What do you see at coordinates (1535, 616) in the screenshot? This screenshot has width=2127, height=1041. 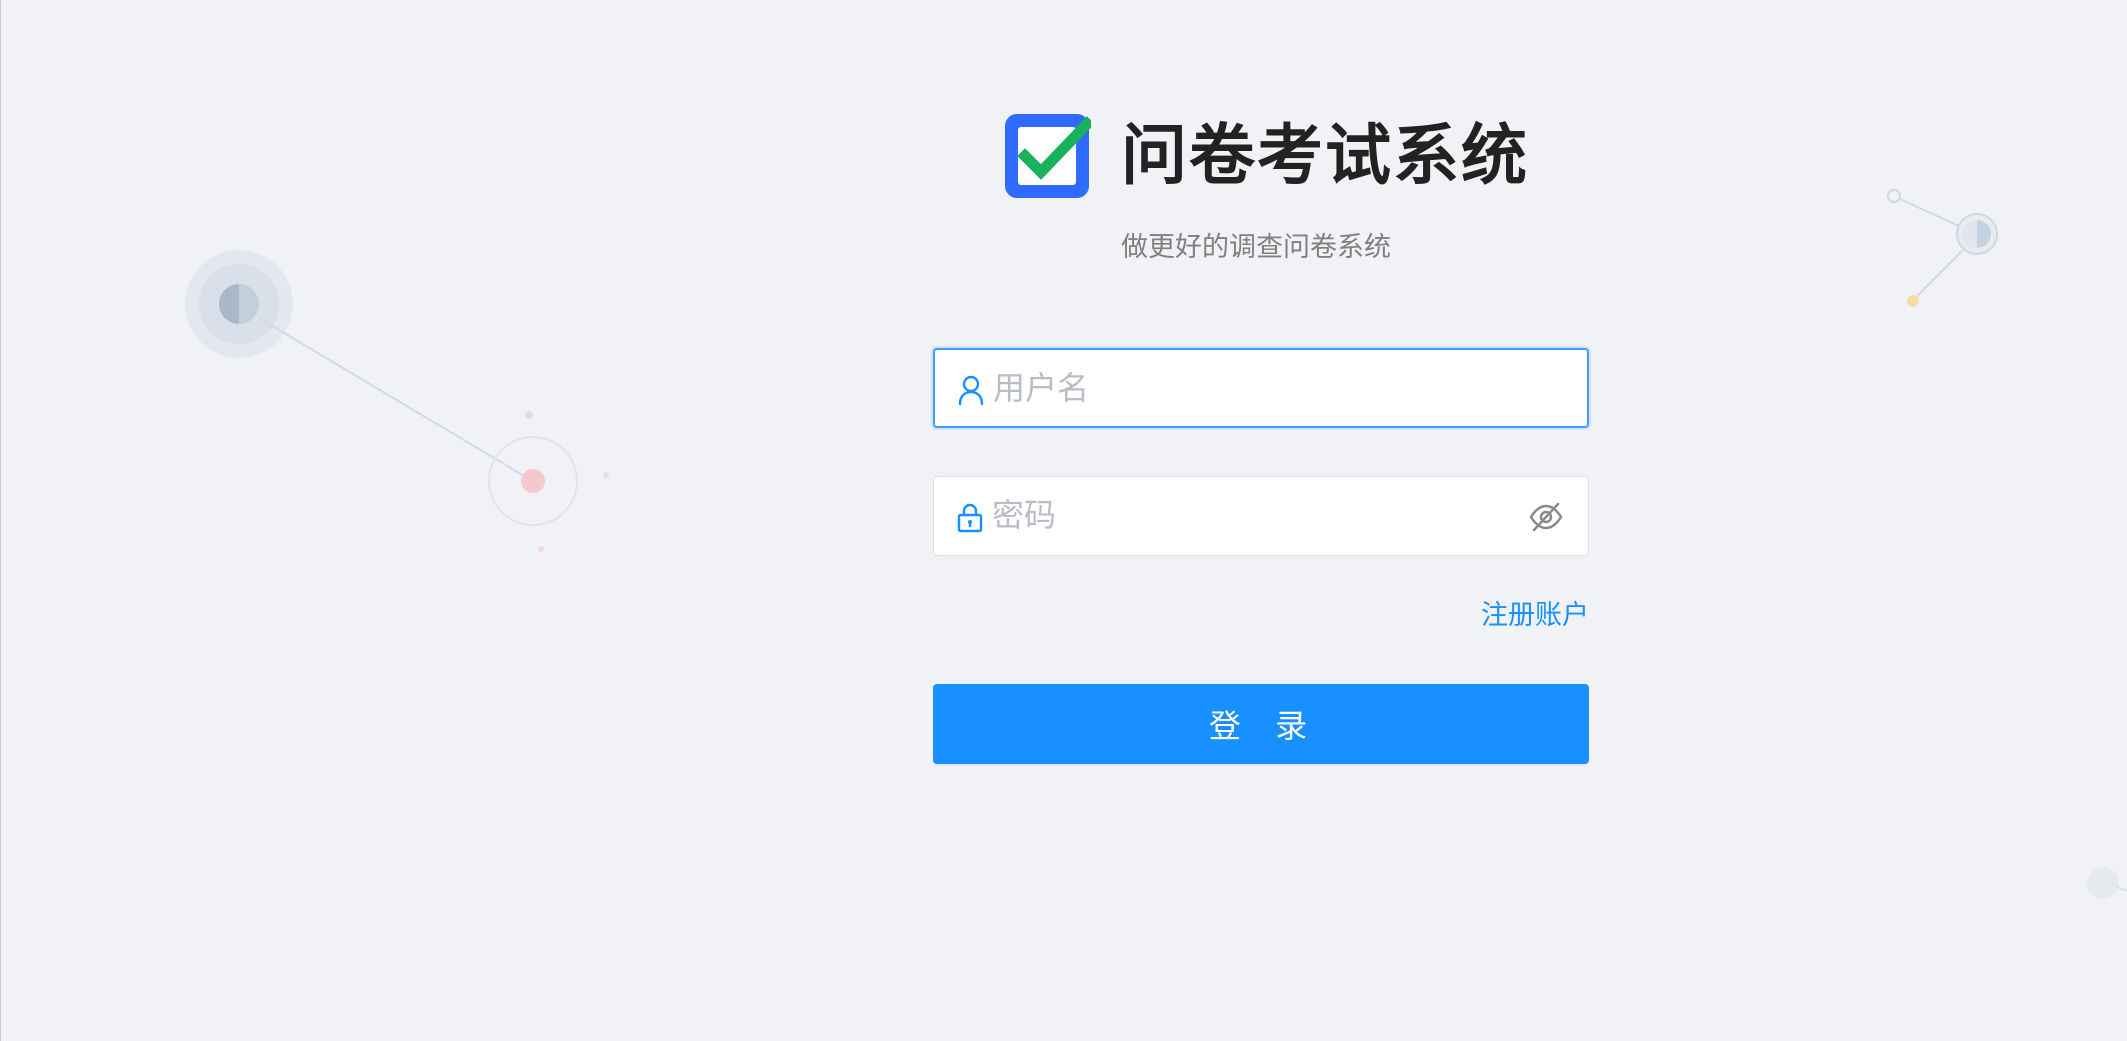 I see `register-account-link: 注册账户` at bounding box center [1535, 616].